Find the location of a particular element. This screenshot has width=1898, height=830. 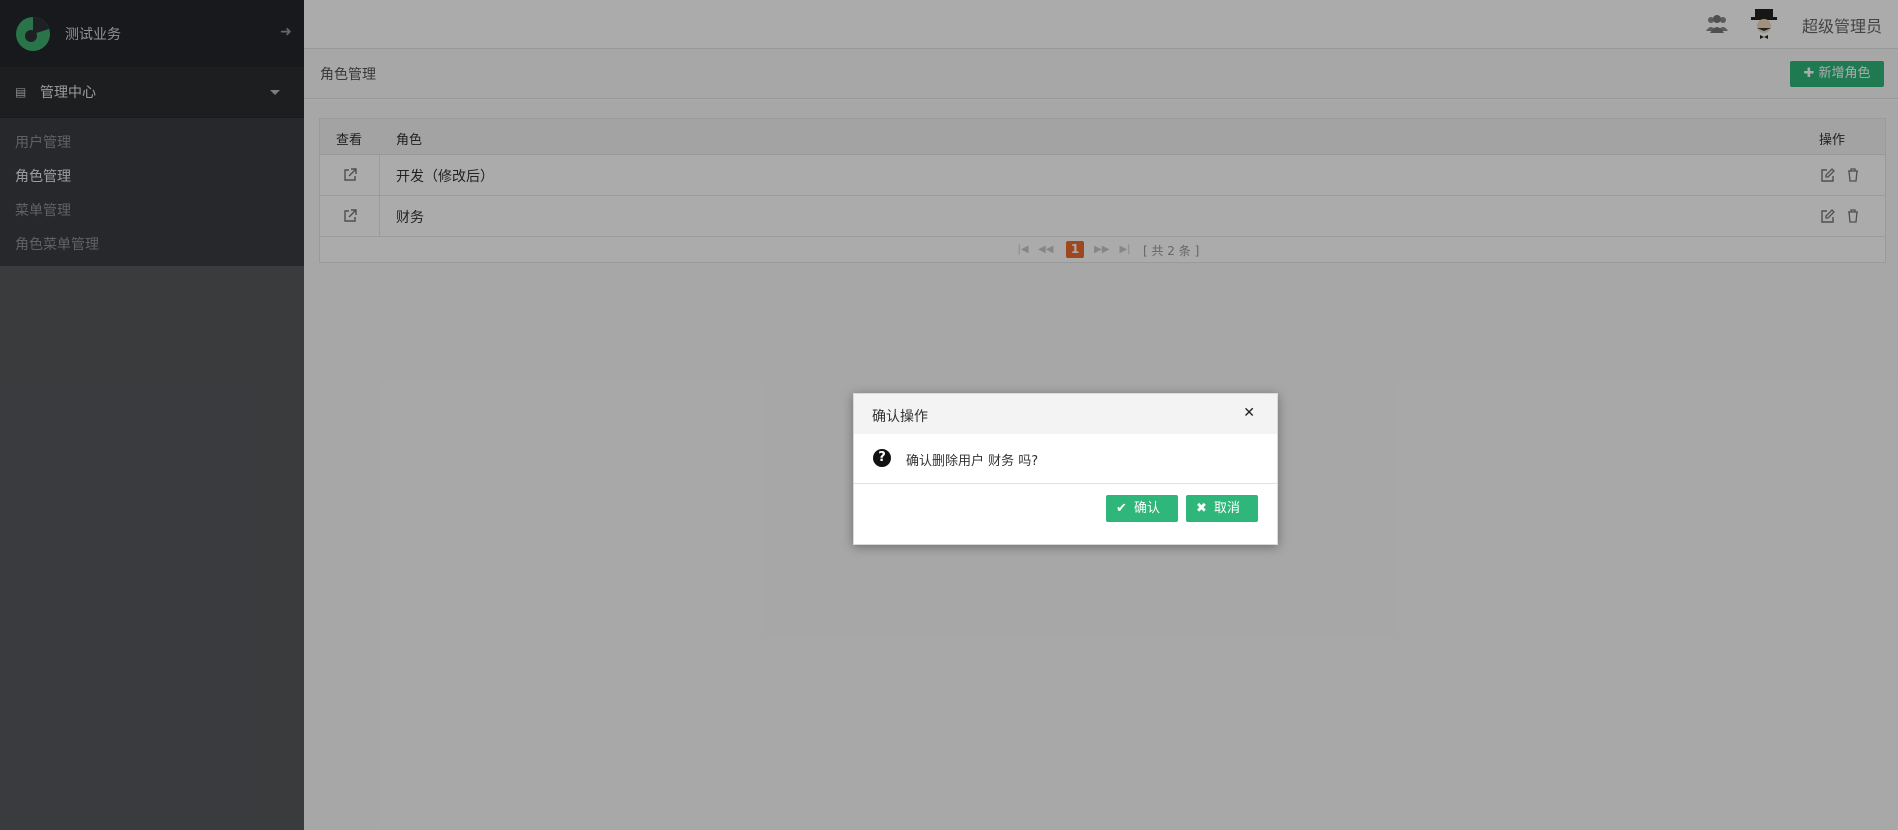

dialog-body: ? 确认删除用户 财务 吗? is located at coordinates (1065, 459).